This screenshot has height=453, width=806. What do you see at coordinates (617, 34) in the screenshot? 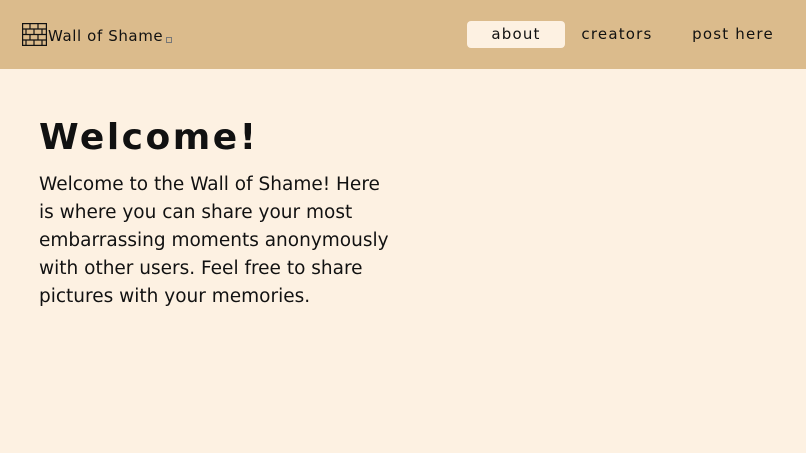
I see `nav-tab-creators: creators` at bounding box center [617, 34].